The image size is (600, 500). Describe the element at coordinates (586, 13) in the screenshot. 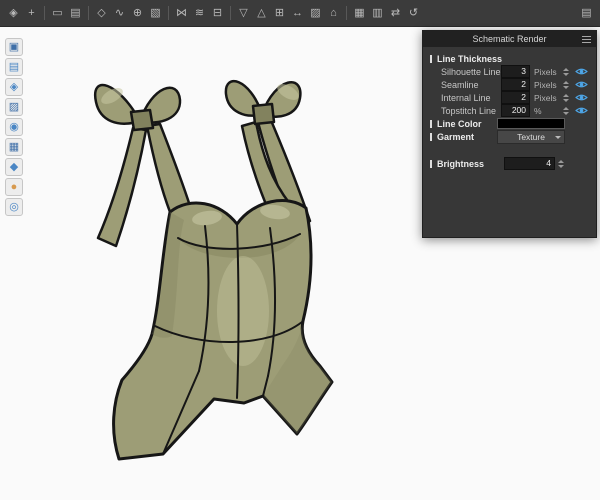

I see `toolbar-options-icon: ▤` at that location.